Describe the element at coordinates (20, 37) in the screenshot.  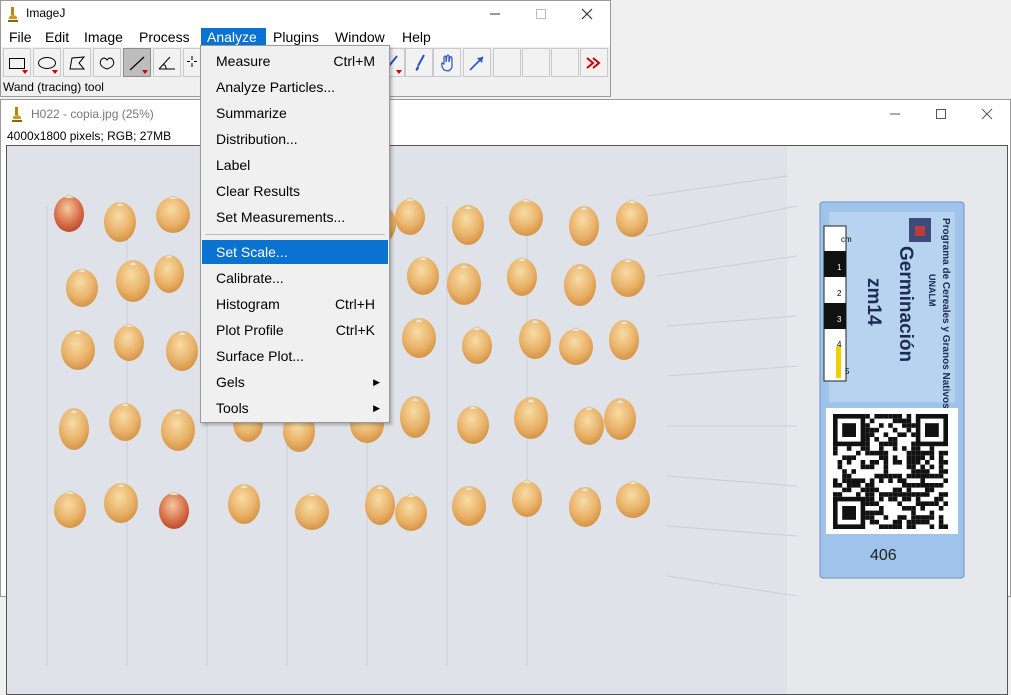
I see `menu-file: File` at that location.